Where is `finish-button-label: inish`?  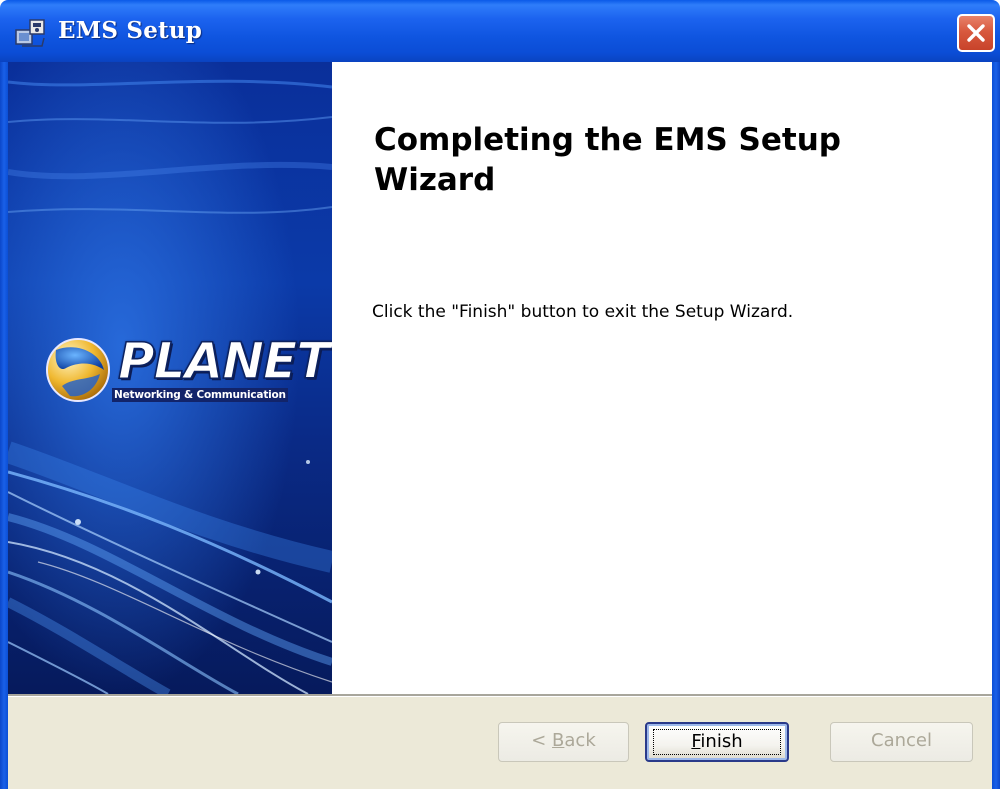 finish-button-label: inish is located at coordinates (721, 741).